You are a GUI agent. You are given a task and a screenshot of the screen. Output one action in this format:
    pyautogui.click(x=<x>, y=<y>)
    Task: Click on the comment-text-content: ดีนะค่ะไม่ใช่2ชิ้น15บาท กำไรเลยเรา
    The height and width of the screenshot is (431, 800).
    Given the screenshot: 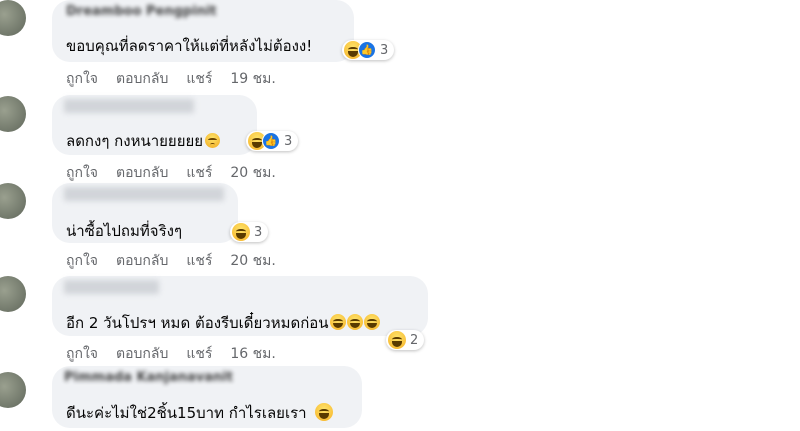 What is the action you would take?
    pyautogui.click(x=186, y=413)
    